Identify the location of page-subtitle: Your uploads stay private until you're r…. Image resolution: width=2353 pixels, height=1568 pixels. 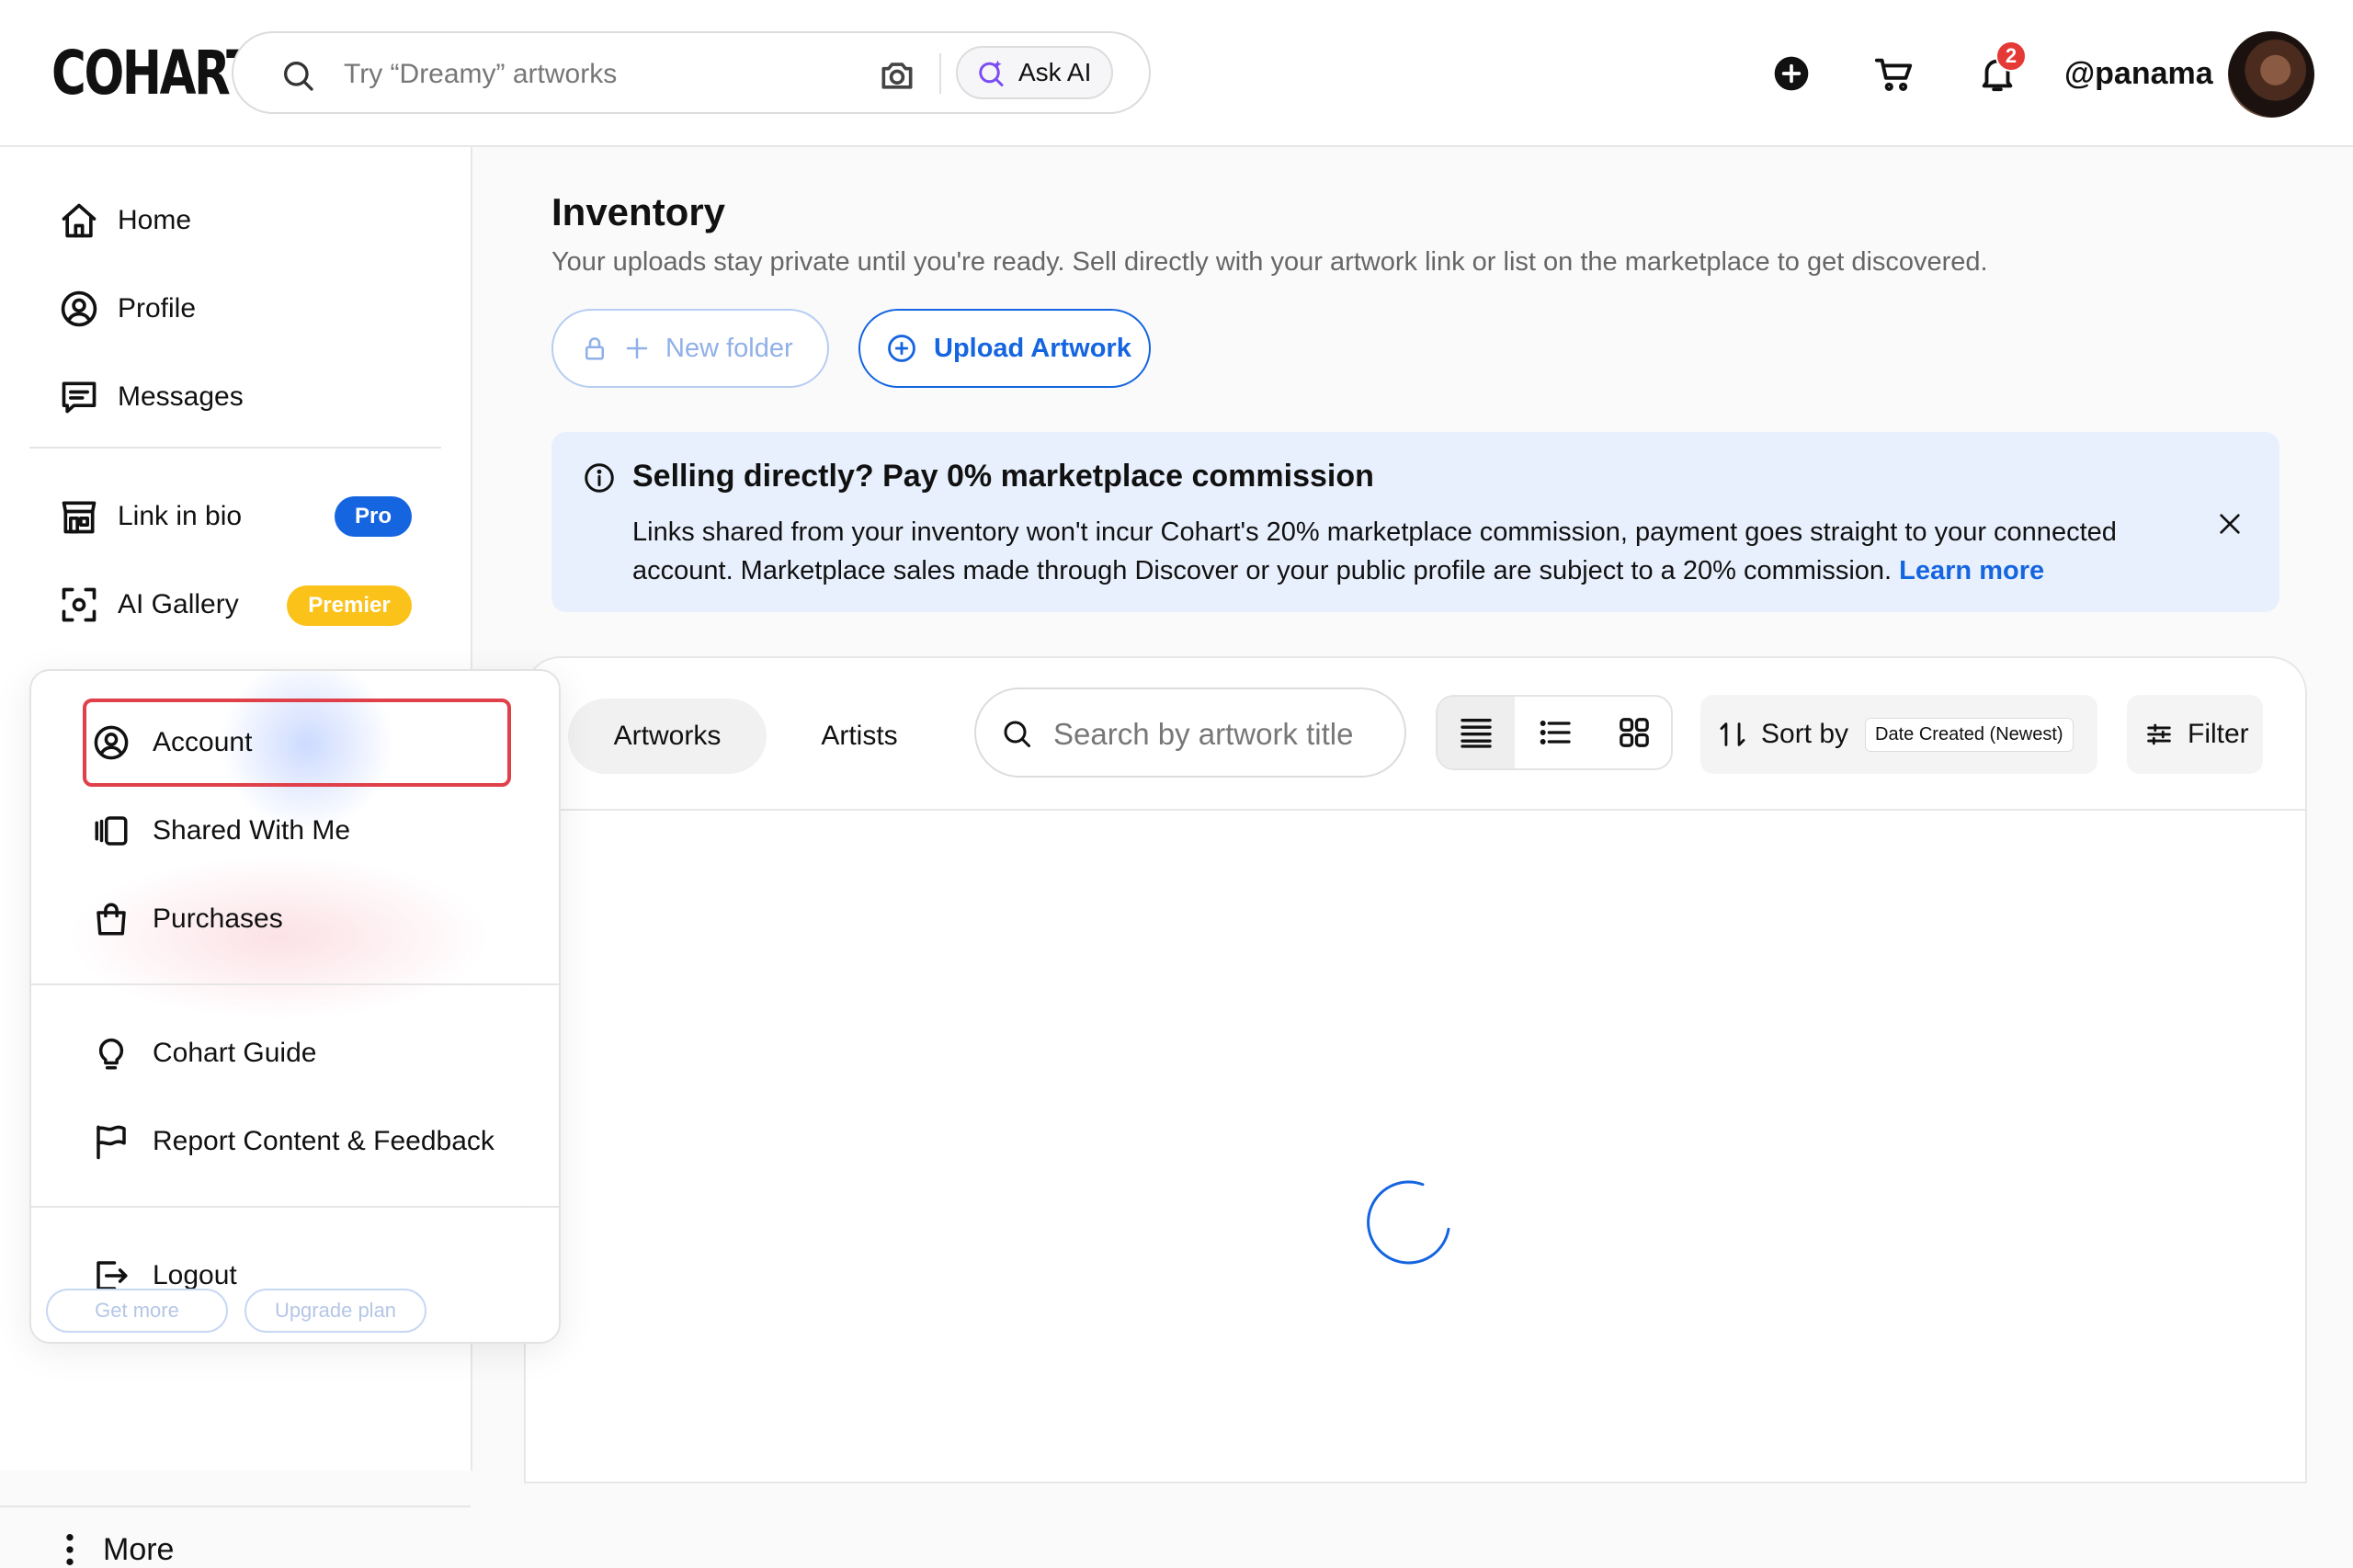
(1269, 262).